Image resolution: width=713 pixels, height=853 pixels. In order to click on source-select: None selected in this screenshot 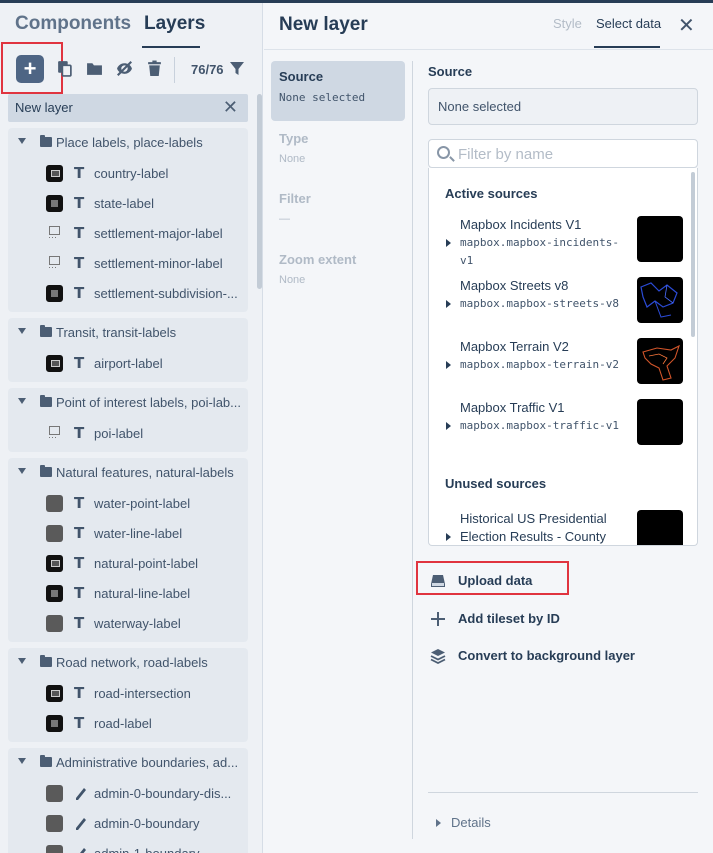, I will do `click(563, 106)`.